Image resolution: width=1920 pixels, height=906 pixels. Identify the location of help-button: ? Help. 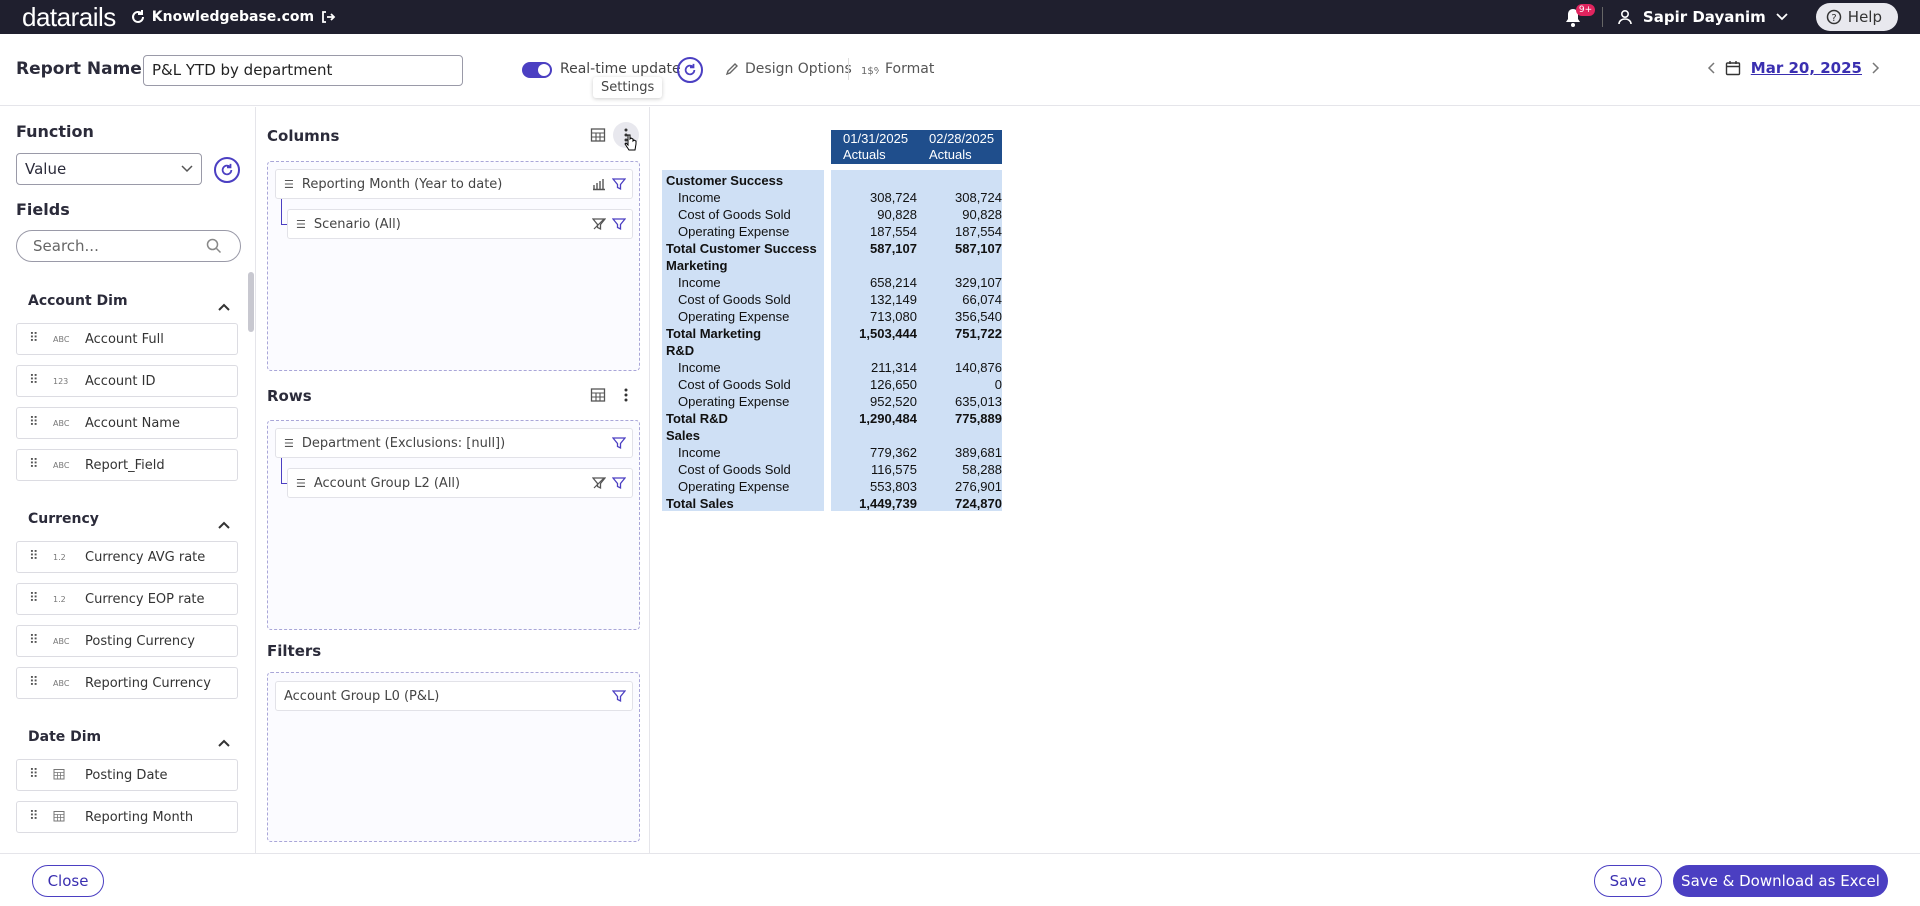
(1856, 17).